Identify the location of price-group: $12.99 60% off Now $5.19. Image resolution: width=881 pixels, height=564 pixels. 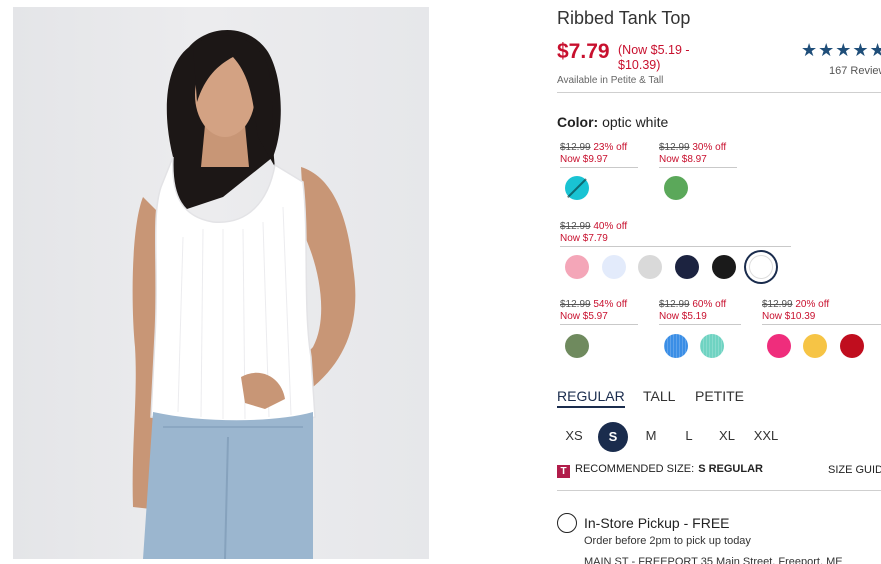
(700, 312).